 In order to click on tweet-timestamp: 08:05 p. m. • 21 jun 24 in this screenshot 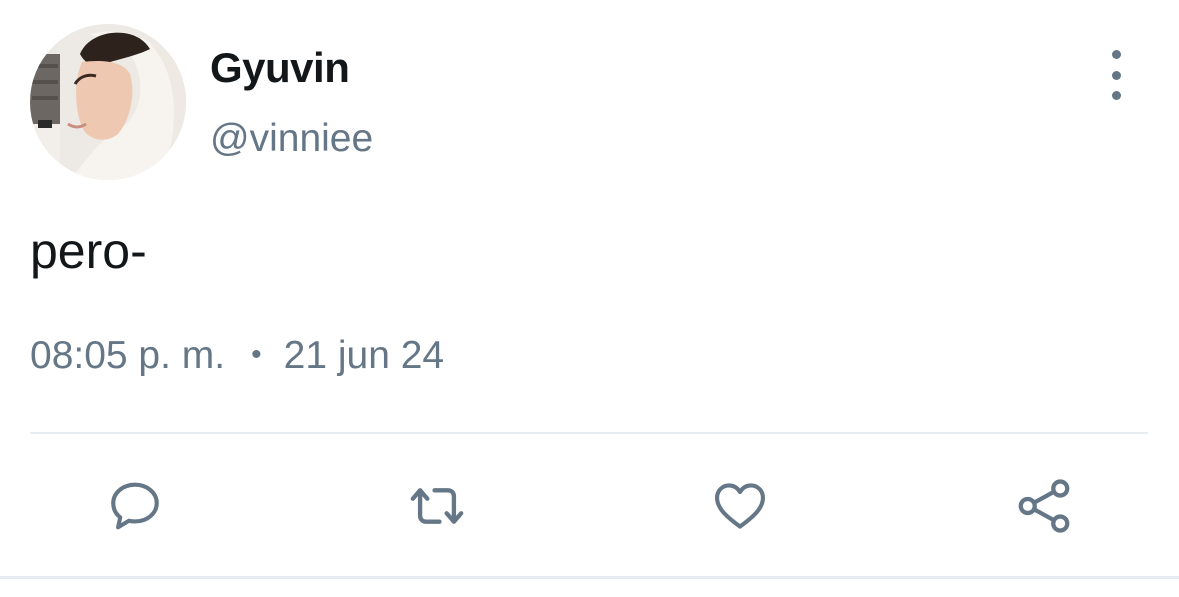, I will do `click(237, 356)`.